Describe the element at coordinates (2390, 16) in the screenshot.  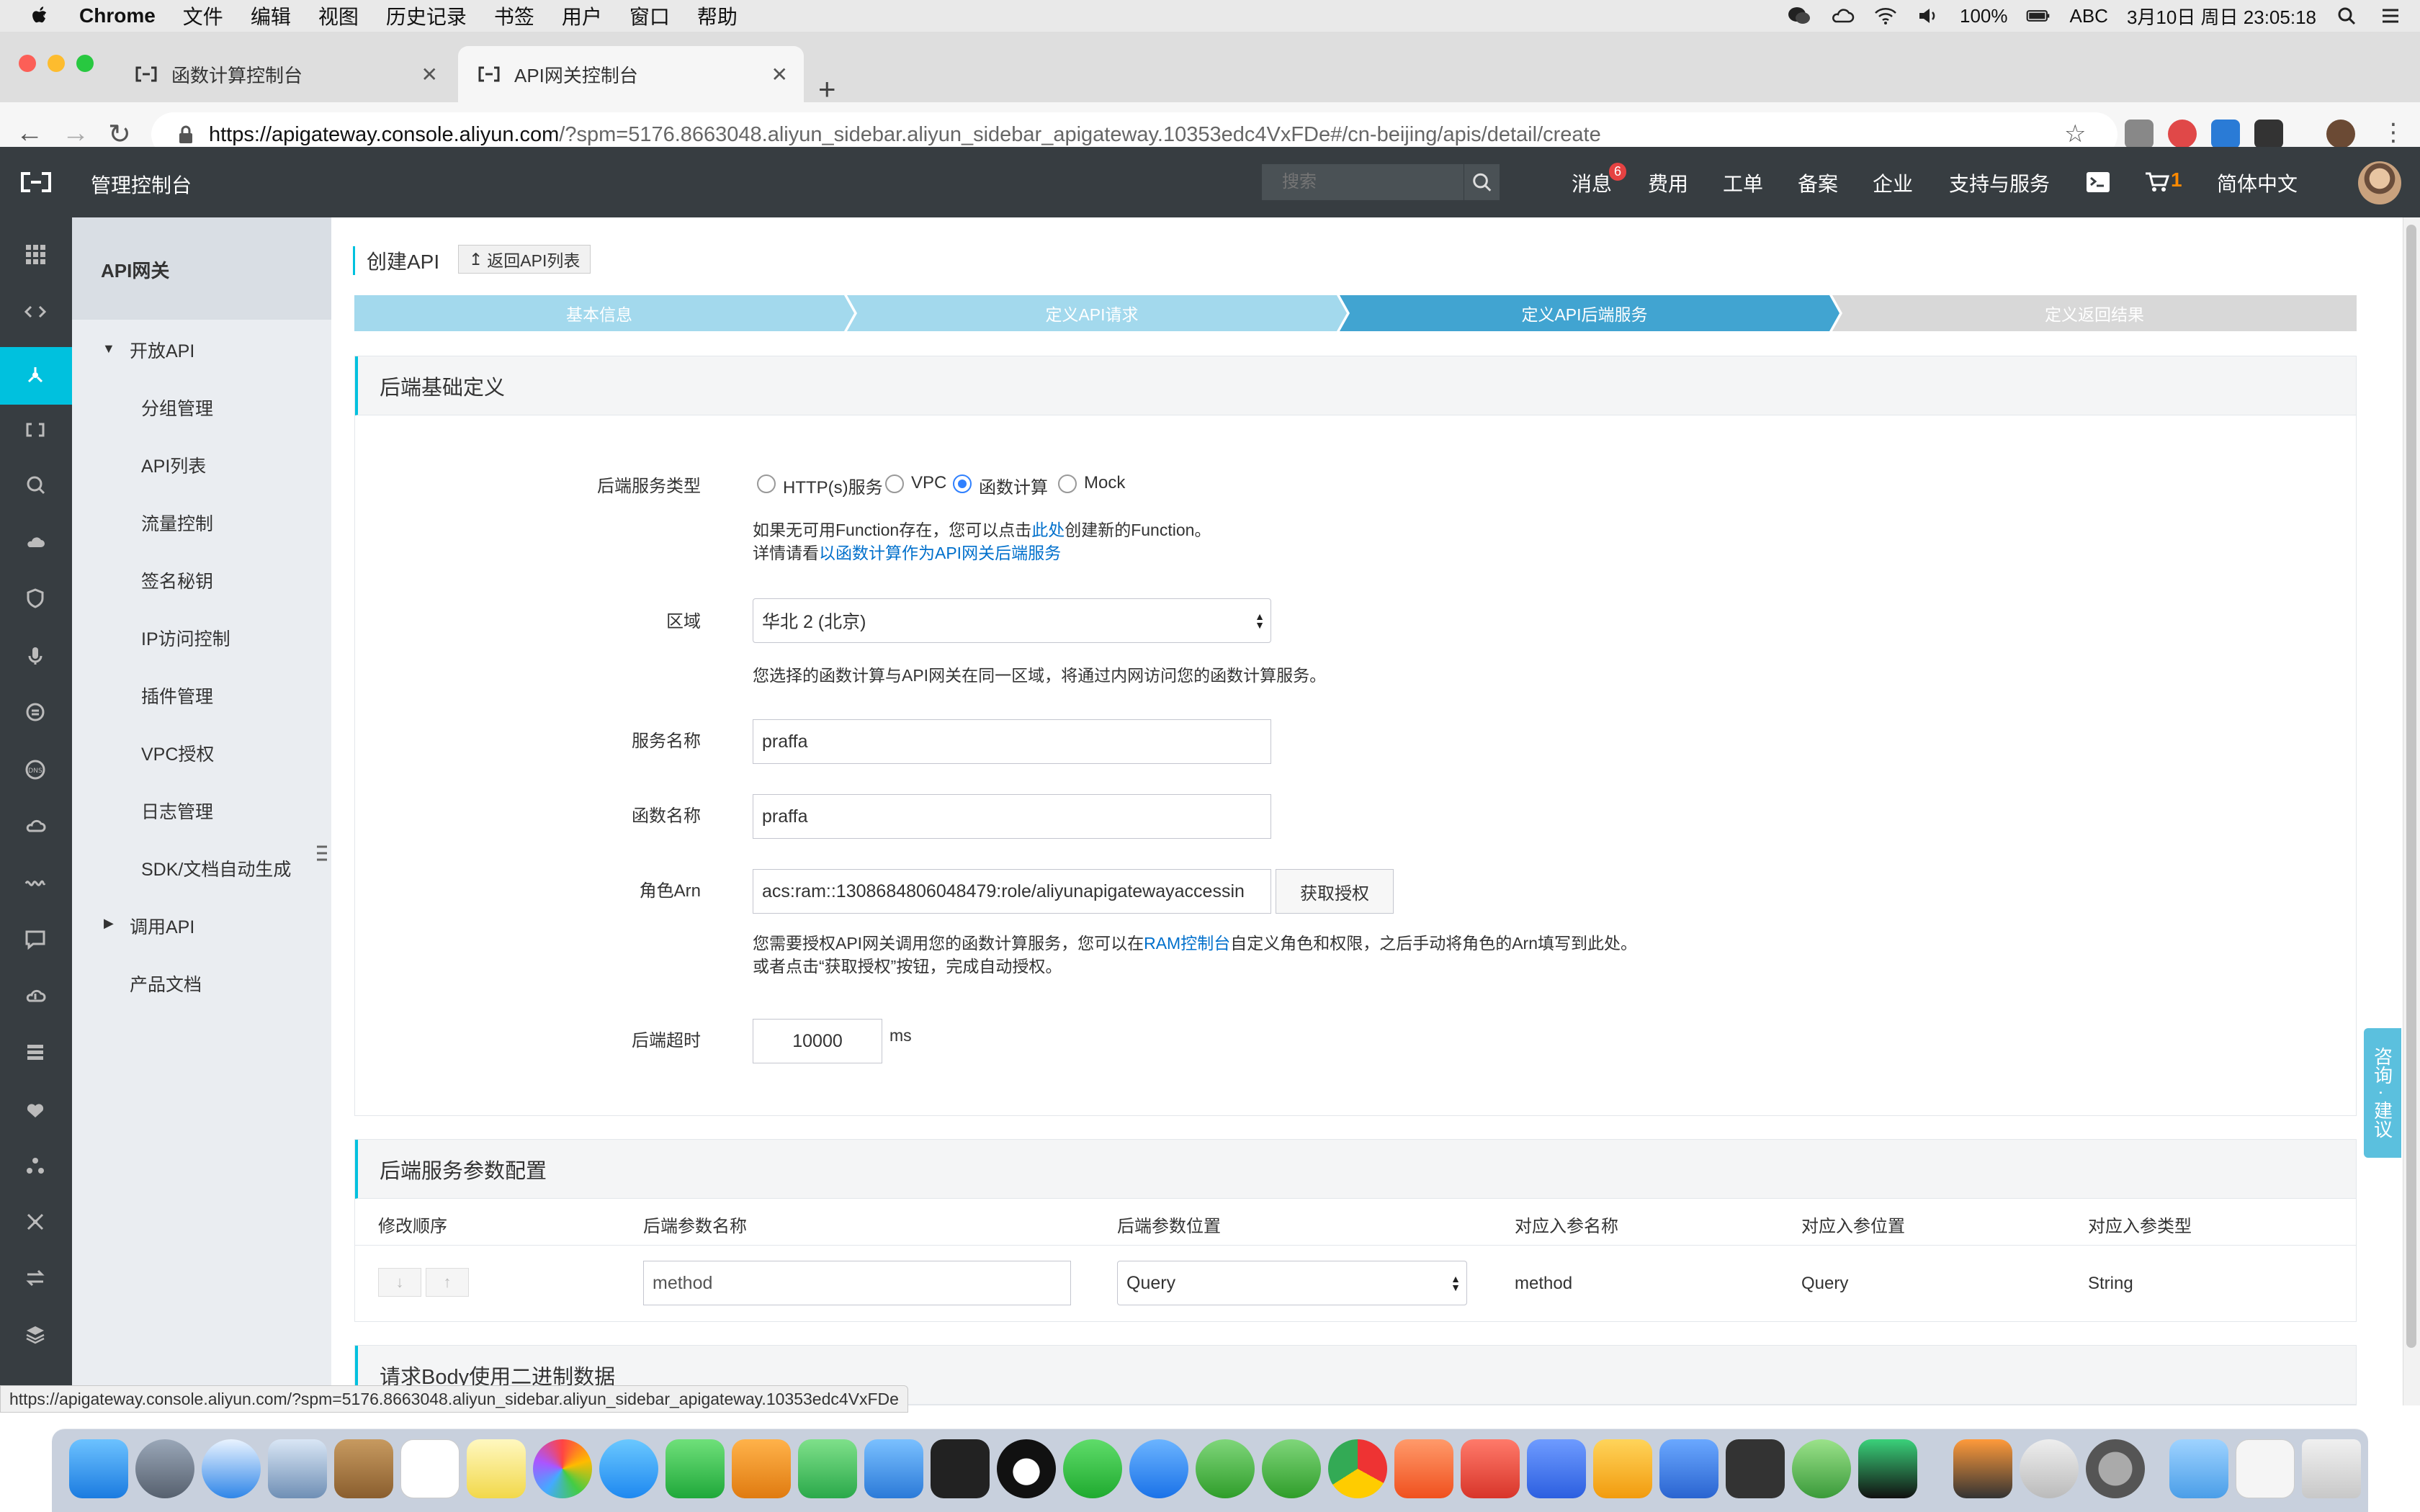
I see `notification-center-icon` at that location.